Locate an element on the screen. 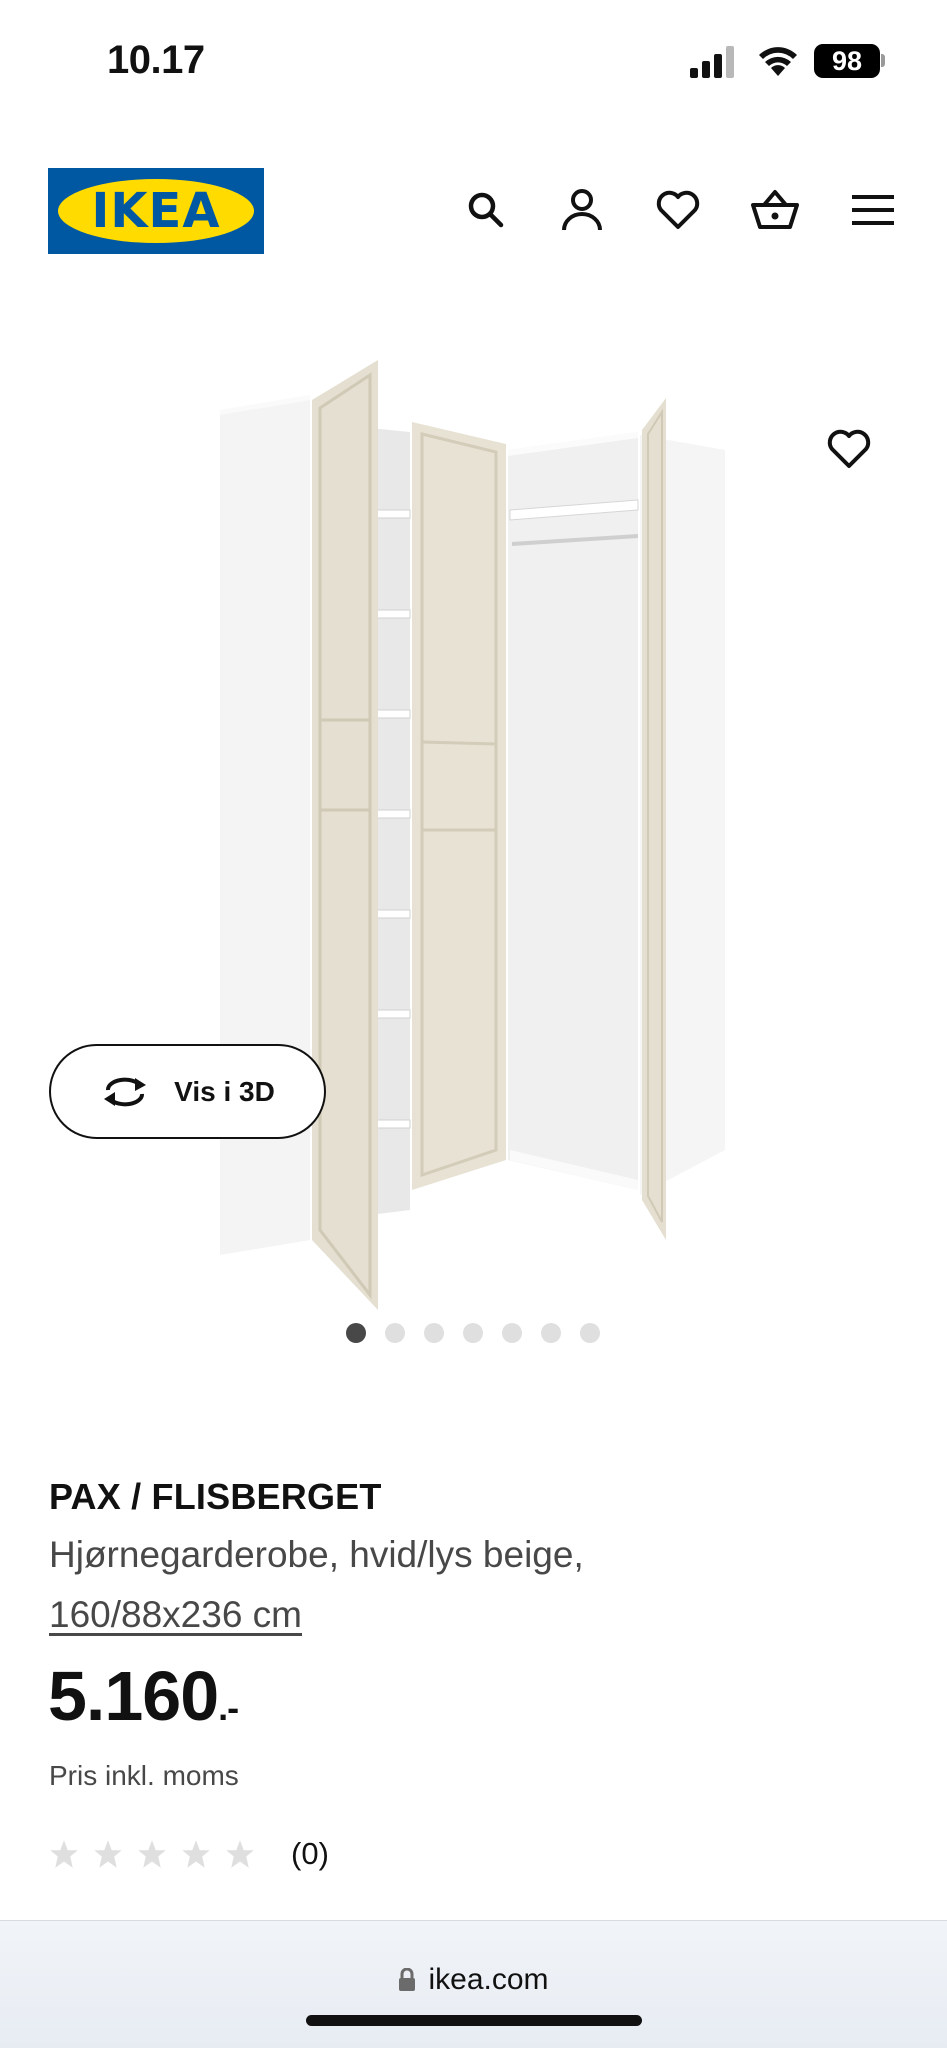 This screenshot has width=947, height=2048. battery-icon: 98 is located at coordinates (847, 61).